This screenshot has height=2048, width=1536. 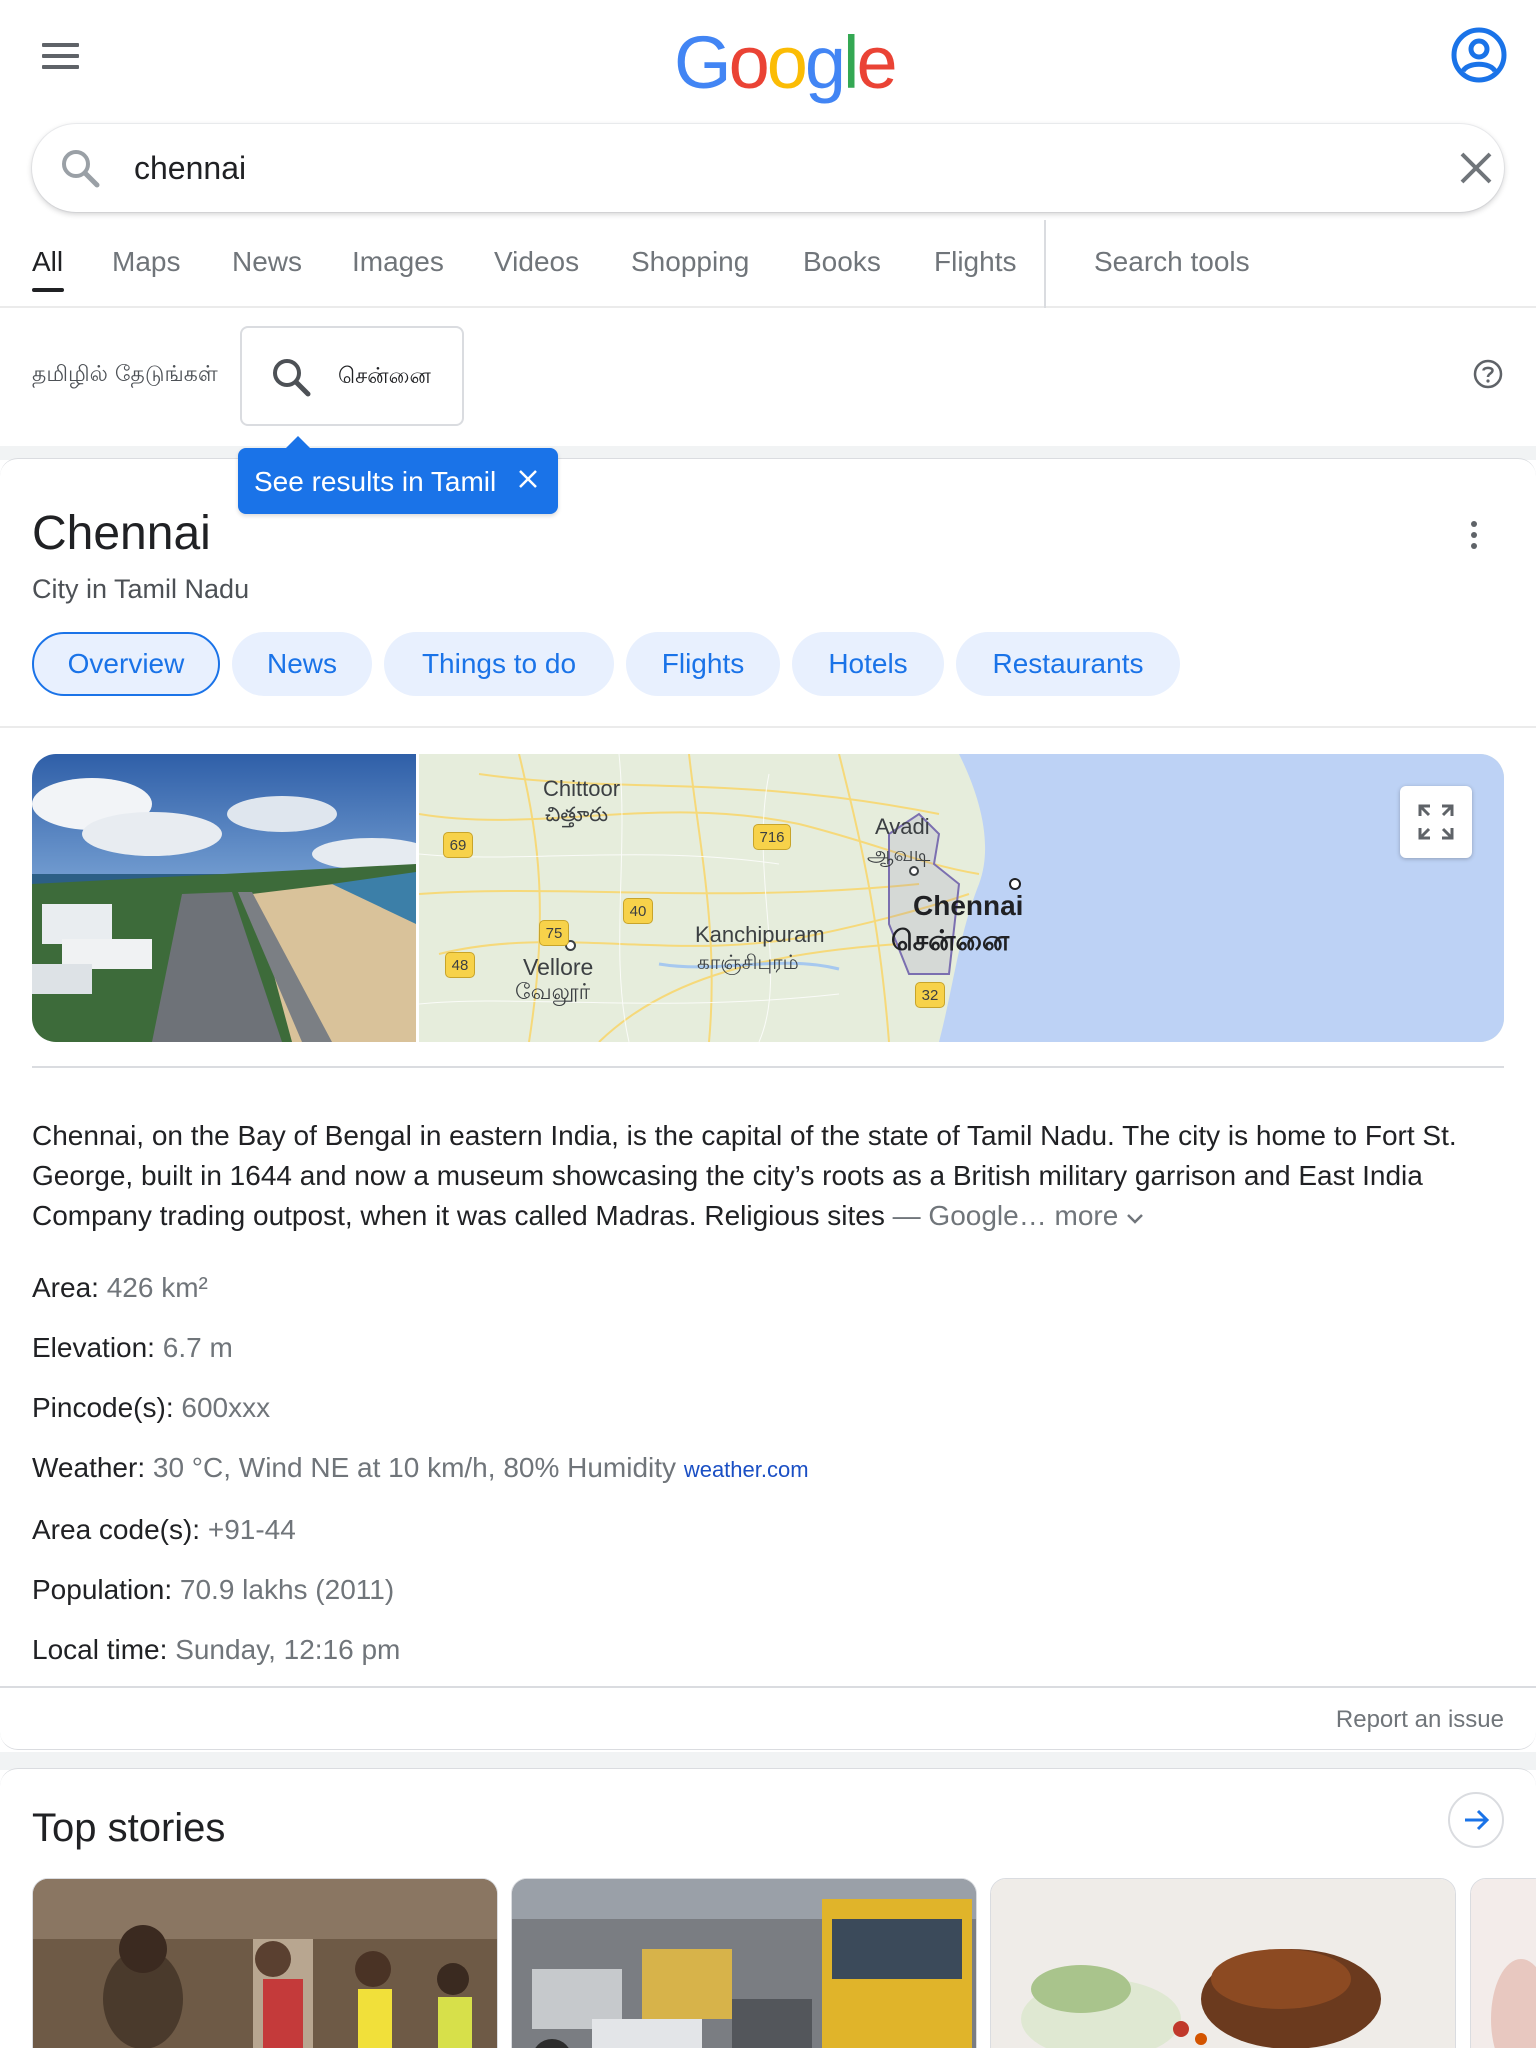 I want to click on divider, so click(x=768, y=1067).